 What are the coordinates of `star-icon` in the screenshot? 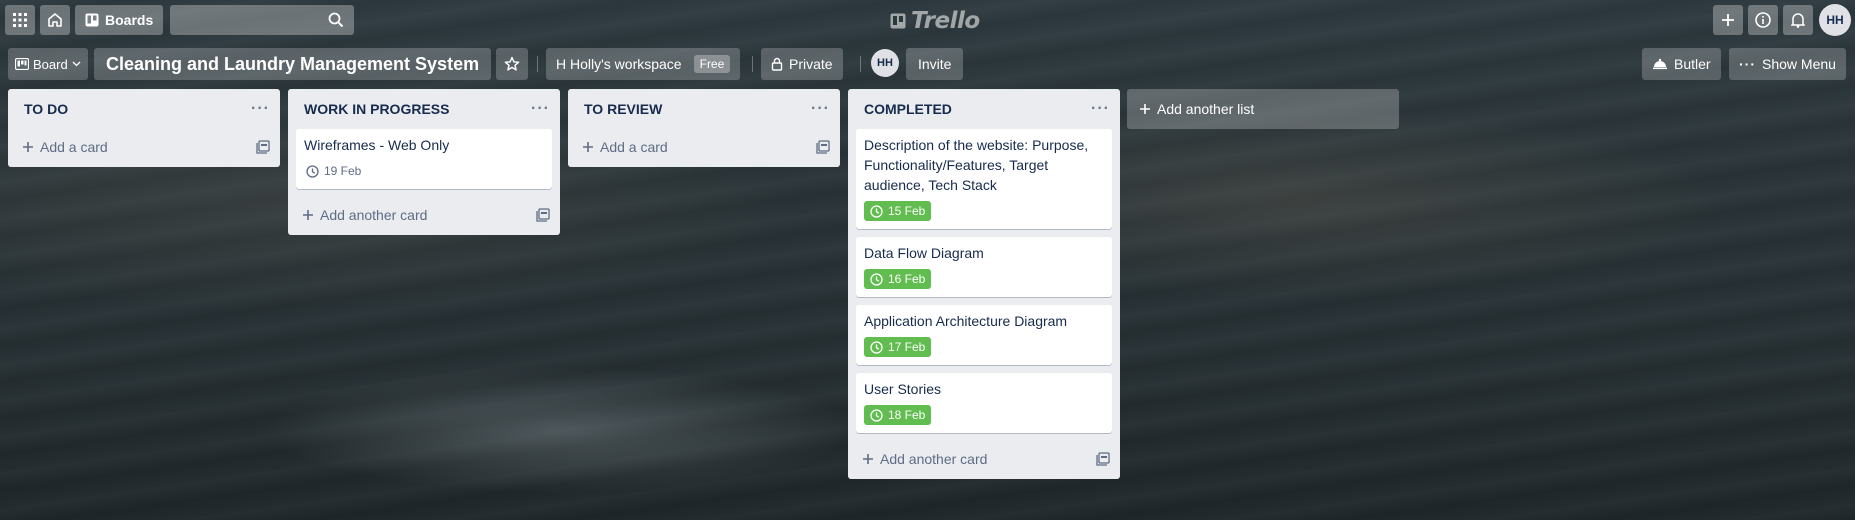 It's located at (512, 63).